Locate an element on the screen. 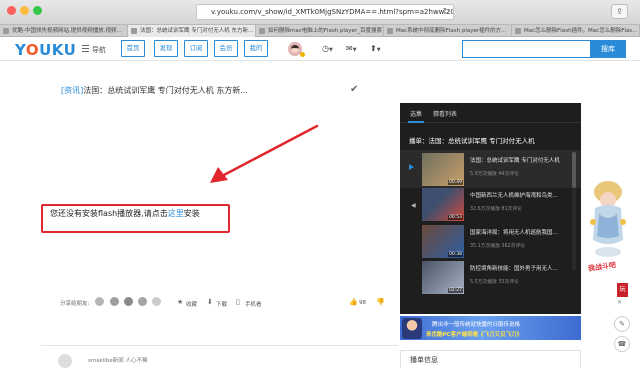 The image size is (640, 368). game-title: 我战斗吧 is located at coordinates (602, 267).